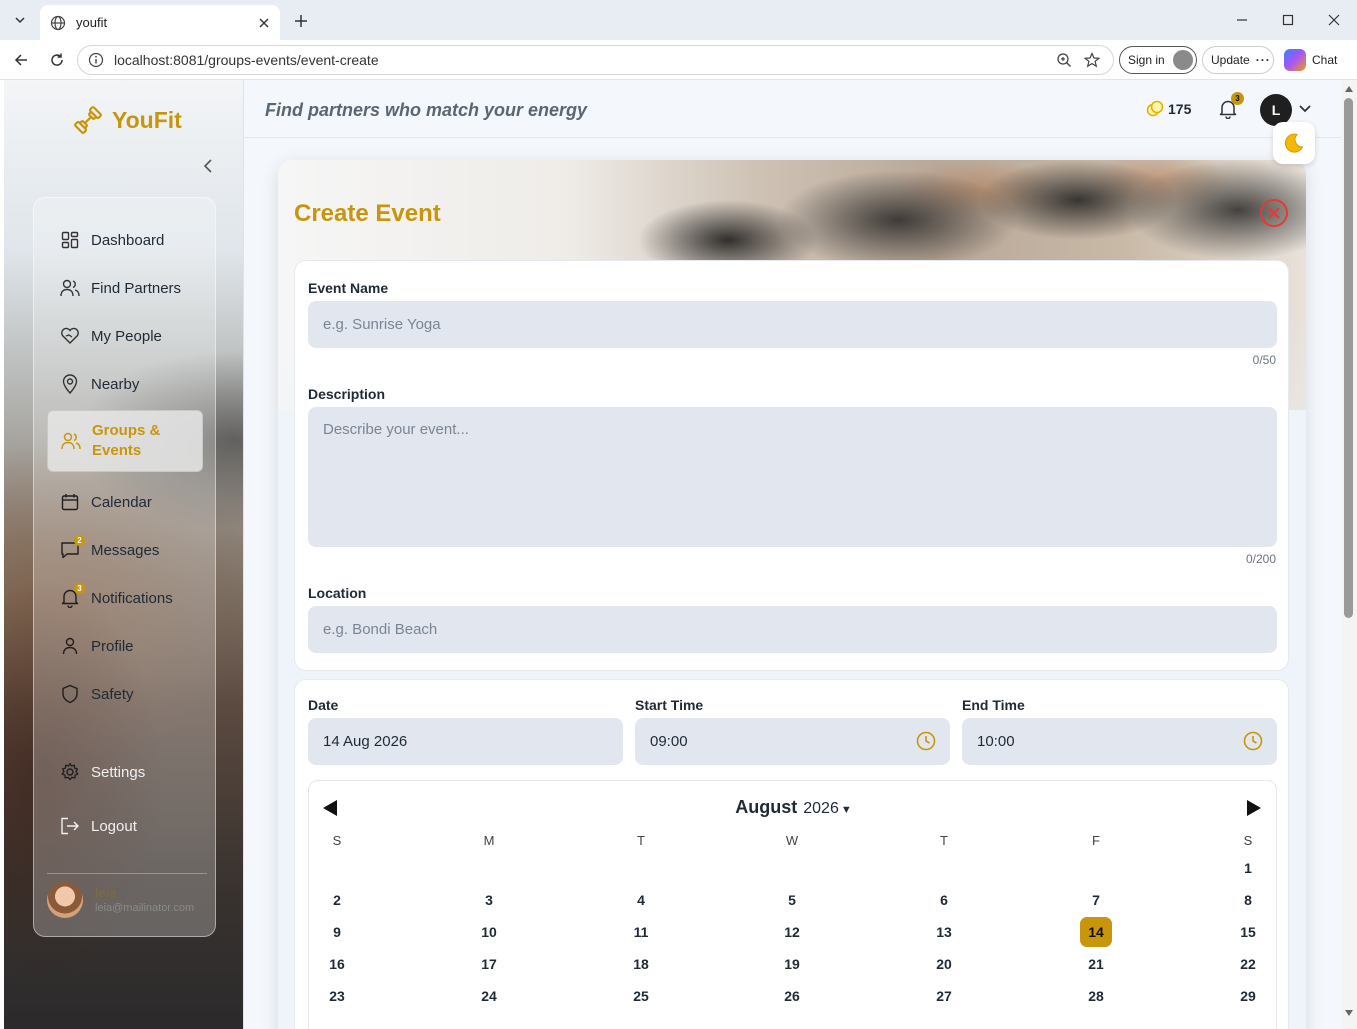  Describe the element at coordinates (792, 840) in the screenshot. I see `weekday-header: W` at that location.